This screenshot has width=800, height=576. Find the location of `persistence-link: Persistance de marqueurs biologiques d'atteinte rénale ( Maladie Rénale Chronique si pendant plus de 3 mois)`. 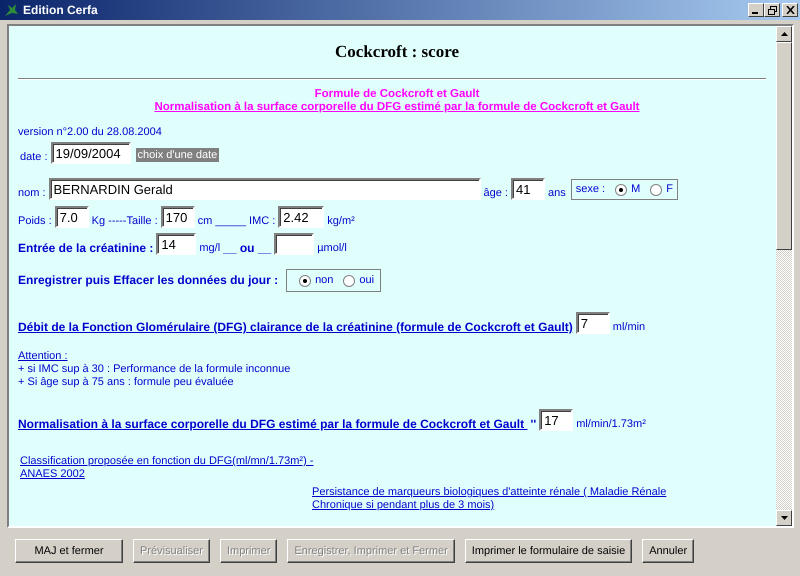

persistence-link: Persistance de marqueurs biologiques d'atteinte rénale ( Maladie Rénale Chronique si pendant plus de 3 mois) is located at coordinates (492, 499).